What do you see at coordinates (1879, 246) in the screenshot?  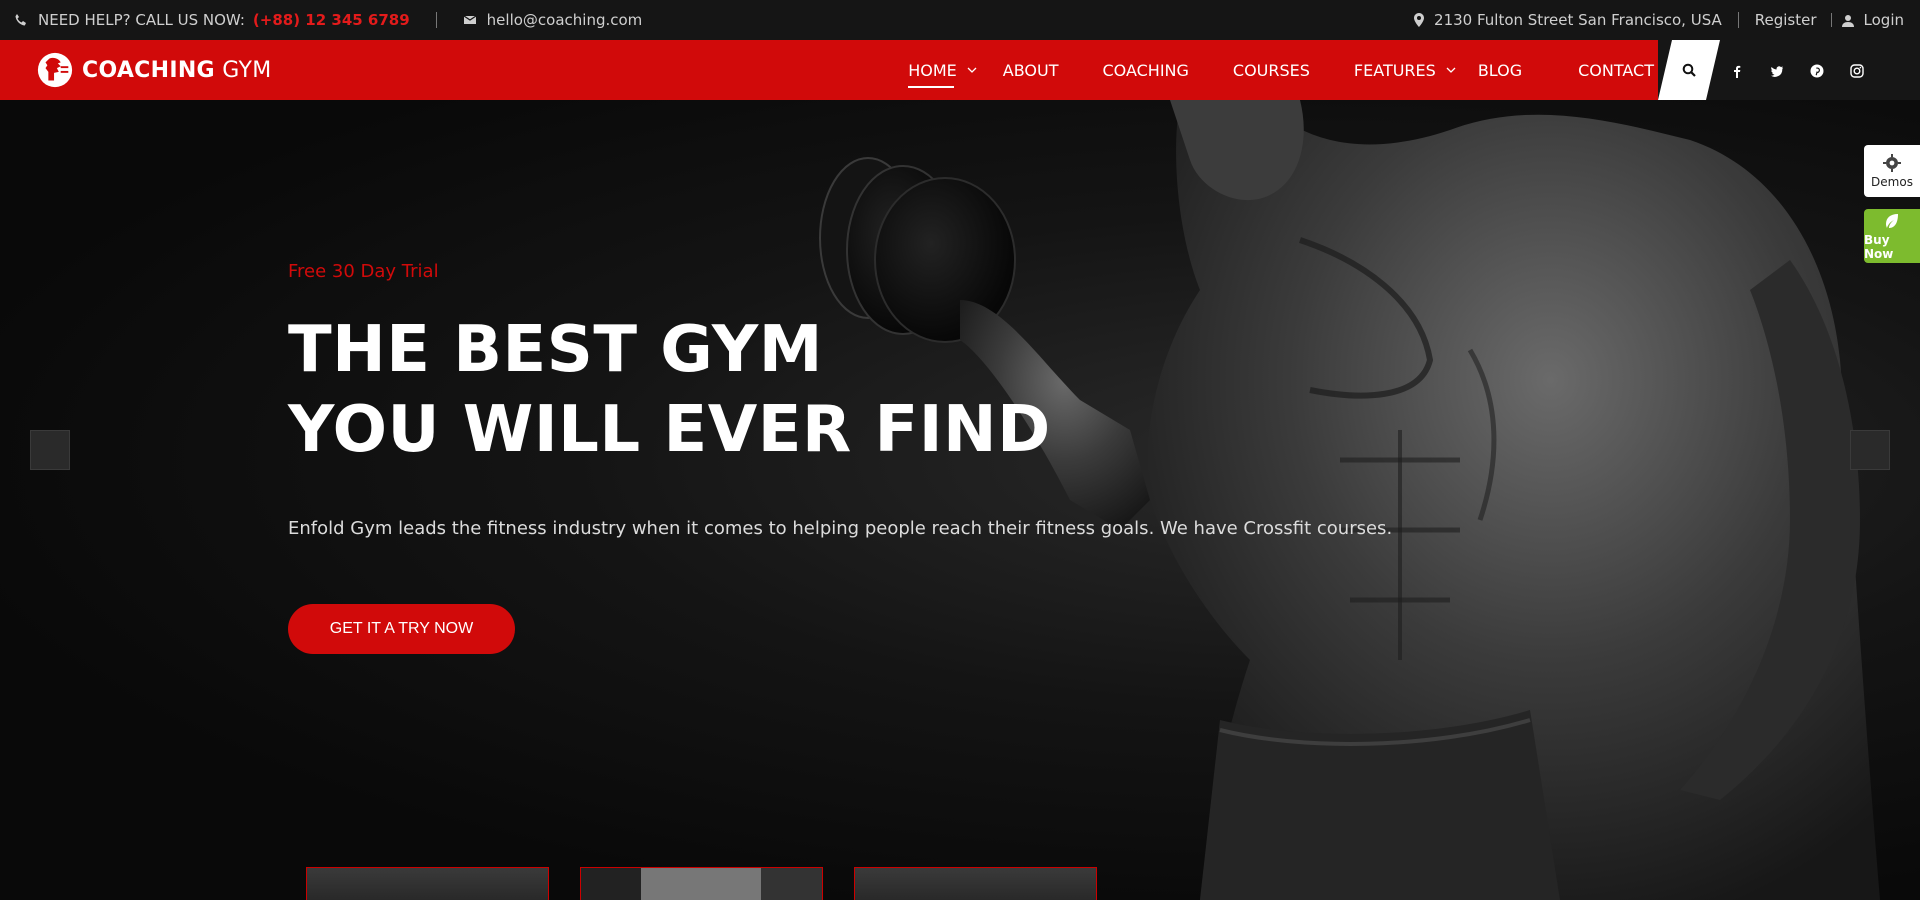 I see `buy-label: Buy Now` at bounding box center [1879, 246].